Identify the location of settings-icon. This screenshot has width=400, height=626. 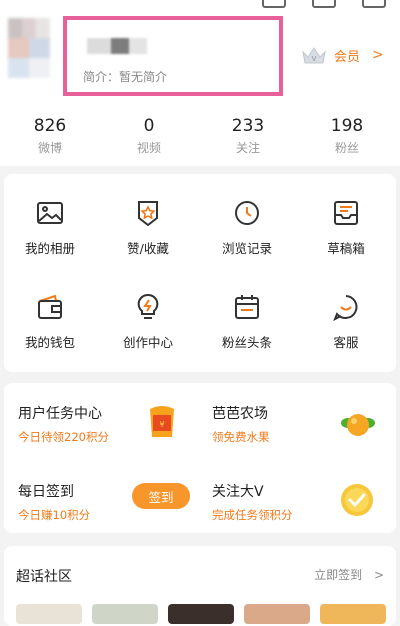
(374, 4).